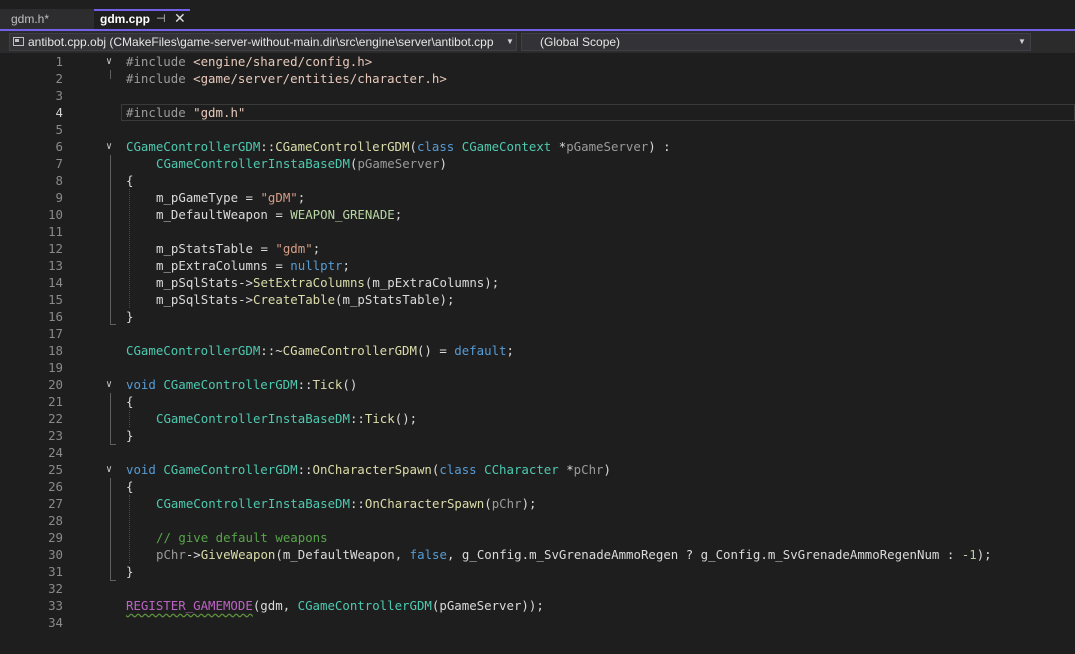 This screenshot has height=654, width=1075. Describe the element at coordinates (776, 42) in the screenshot. I see `scope-dropdown: (Global Scope) ▼` at that location.